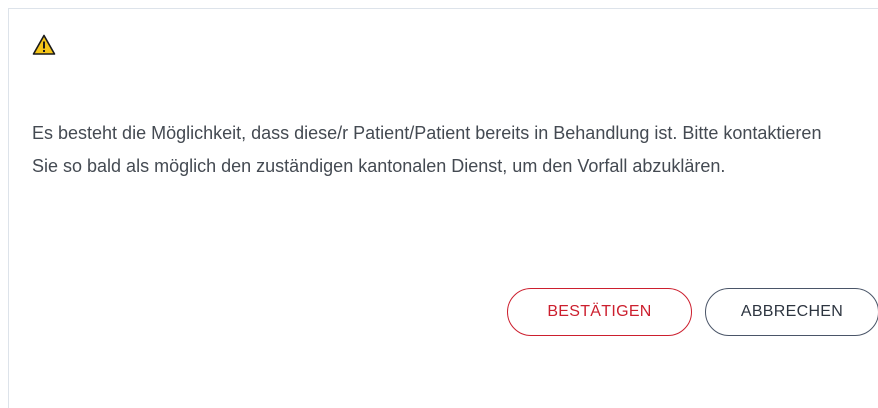  I want to click on cancel-button: ABBRECHEN, so click(791, 312).